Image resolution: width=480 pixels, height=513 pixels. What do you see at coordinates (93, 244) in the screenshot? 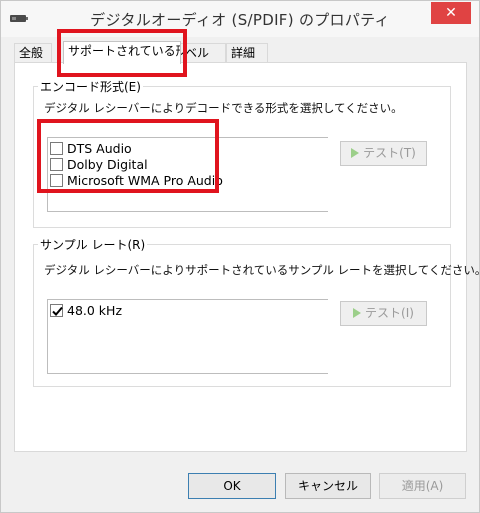
I see `sample-rate-label: サンプル レート(R)` at bounding box center [93, 244].